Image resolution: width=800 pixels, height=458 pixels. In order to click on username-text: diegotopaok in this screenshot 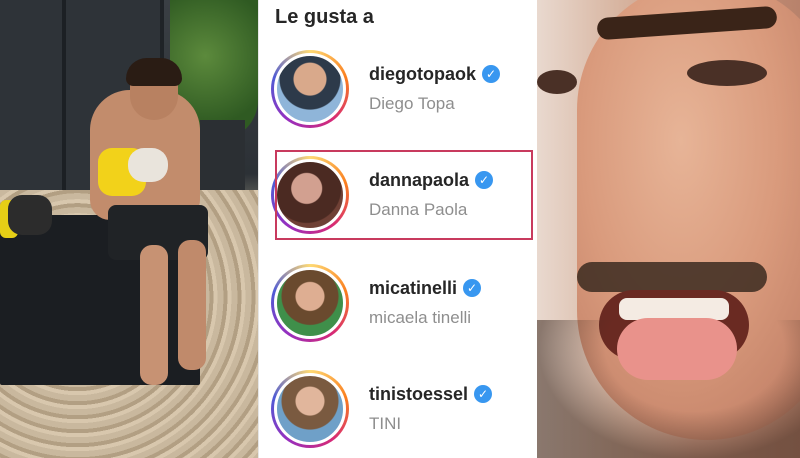, I will do `click(422, 74)`.